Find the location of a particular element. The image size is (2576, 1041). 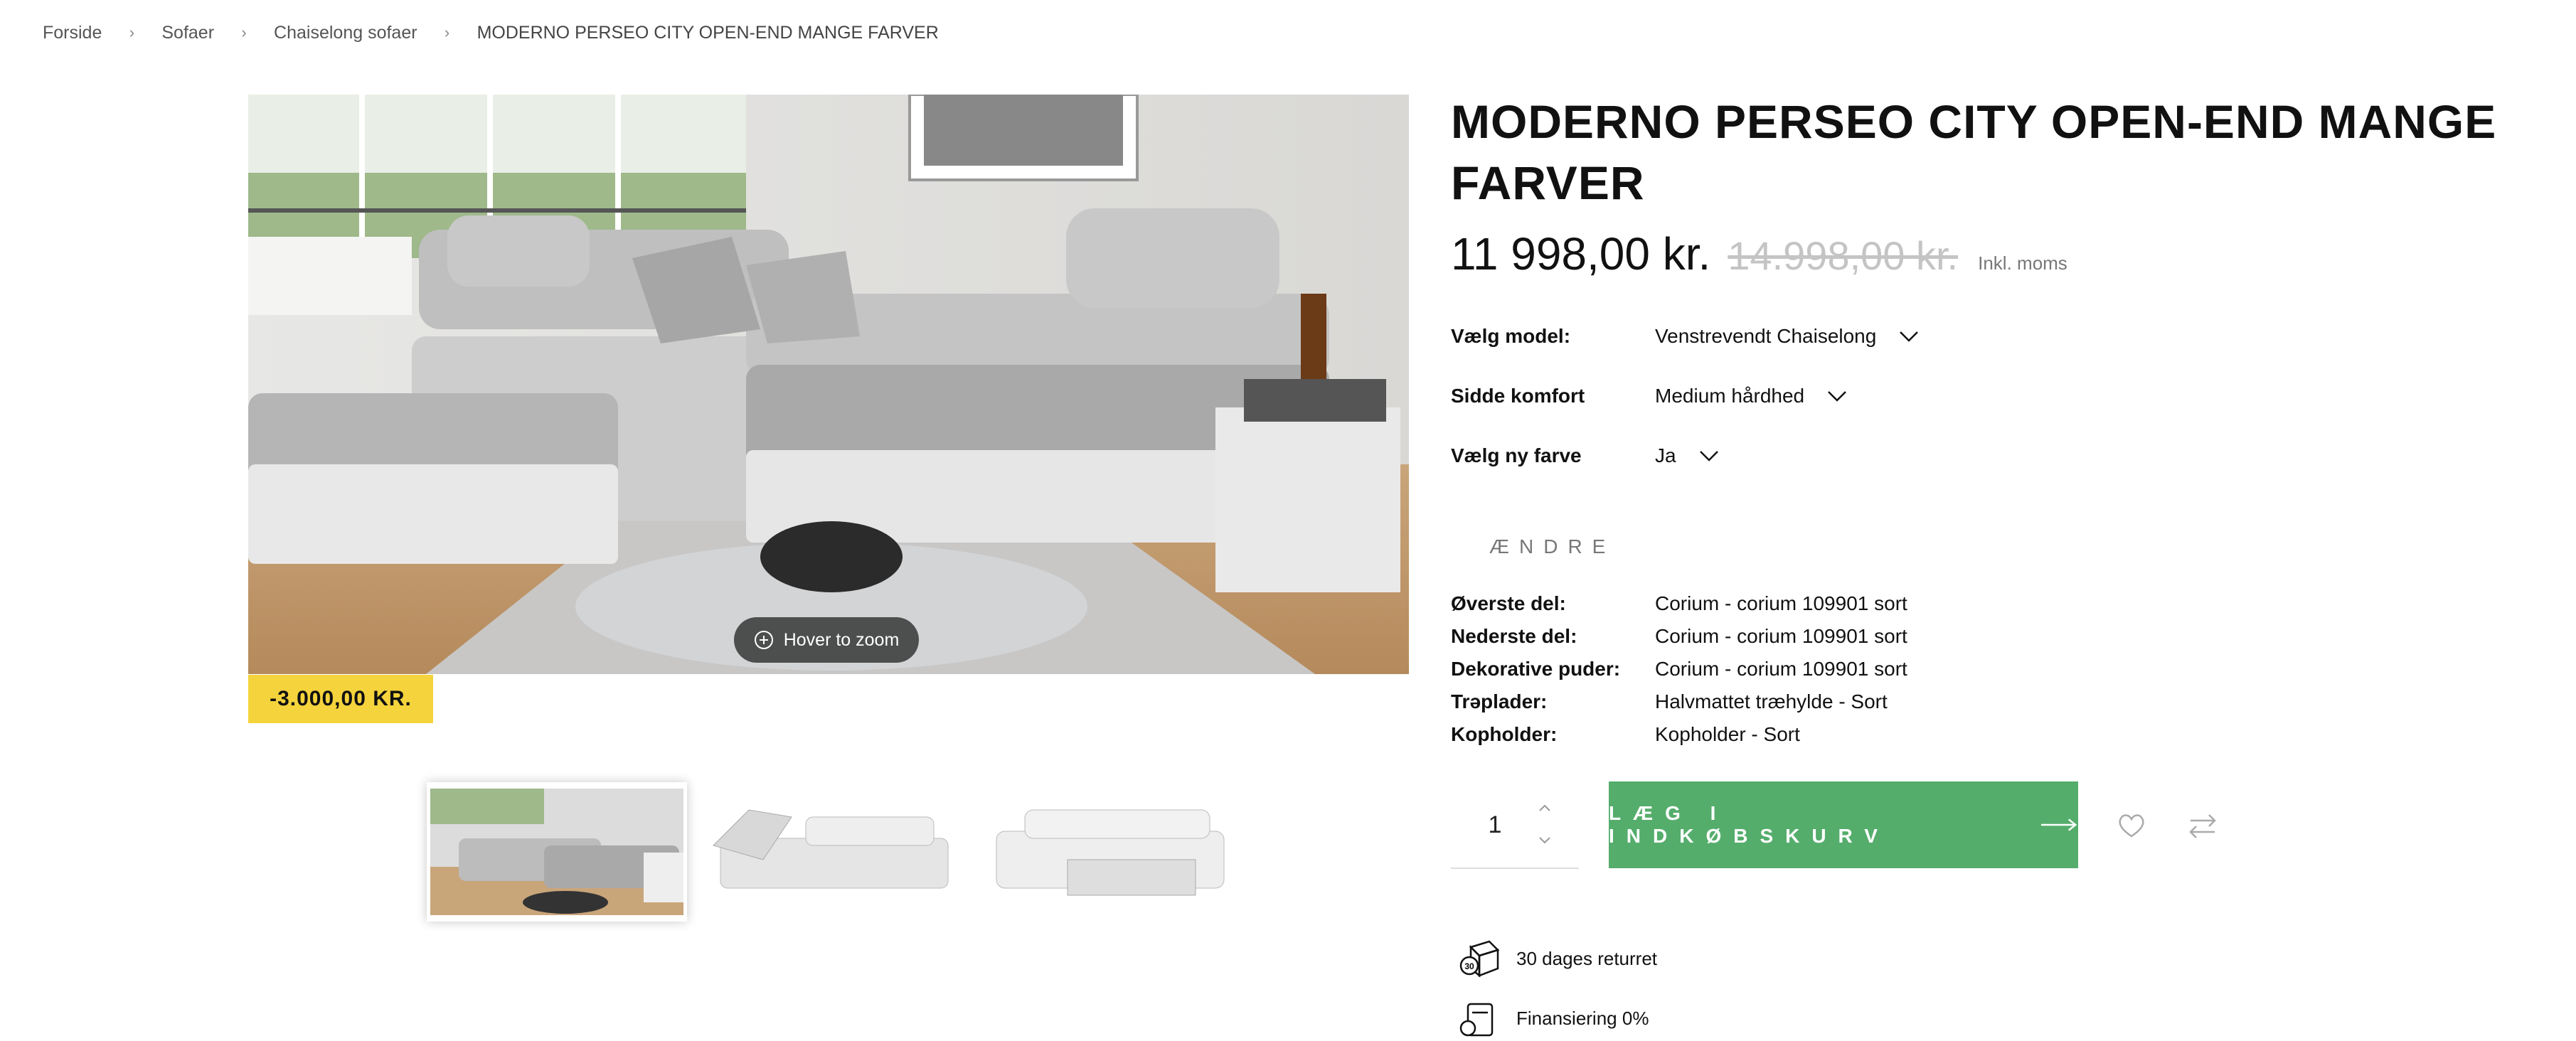

add-to-cart-button: LÆG I INDKØBSKURV is located at coordinates (1843, 824).